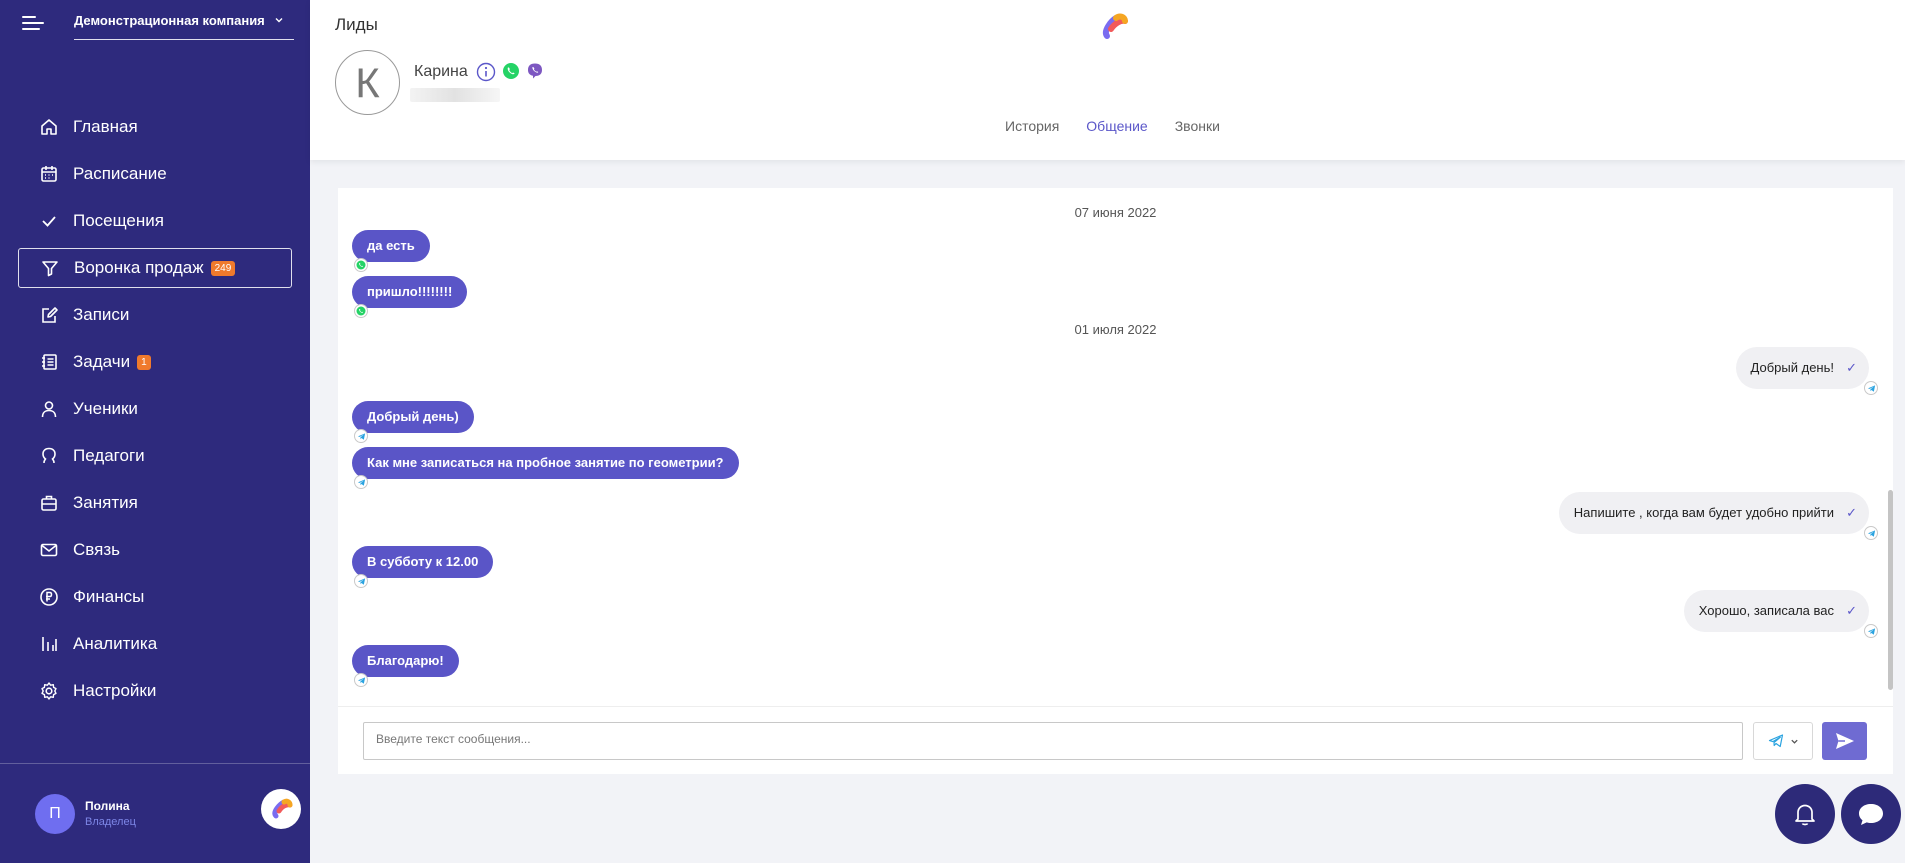 This screenshot has height=863, width=1905. What do you see at coordinates (110, 822) in the screenshot?
I see `user-role: Владелец` at bounding box center [110, 822].